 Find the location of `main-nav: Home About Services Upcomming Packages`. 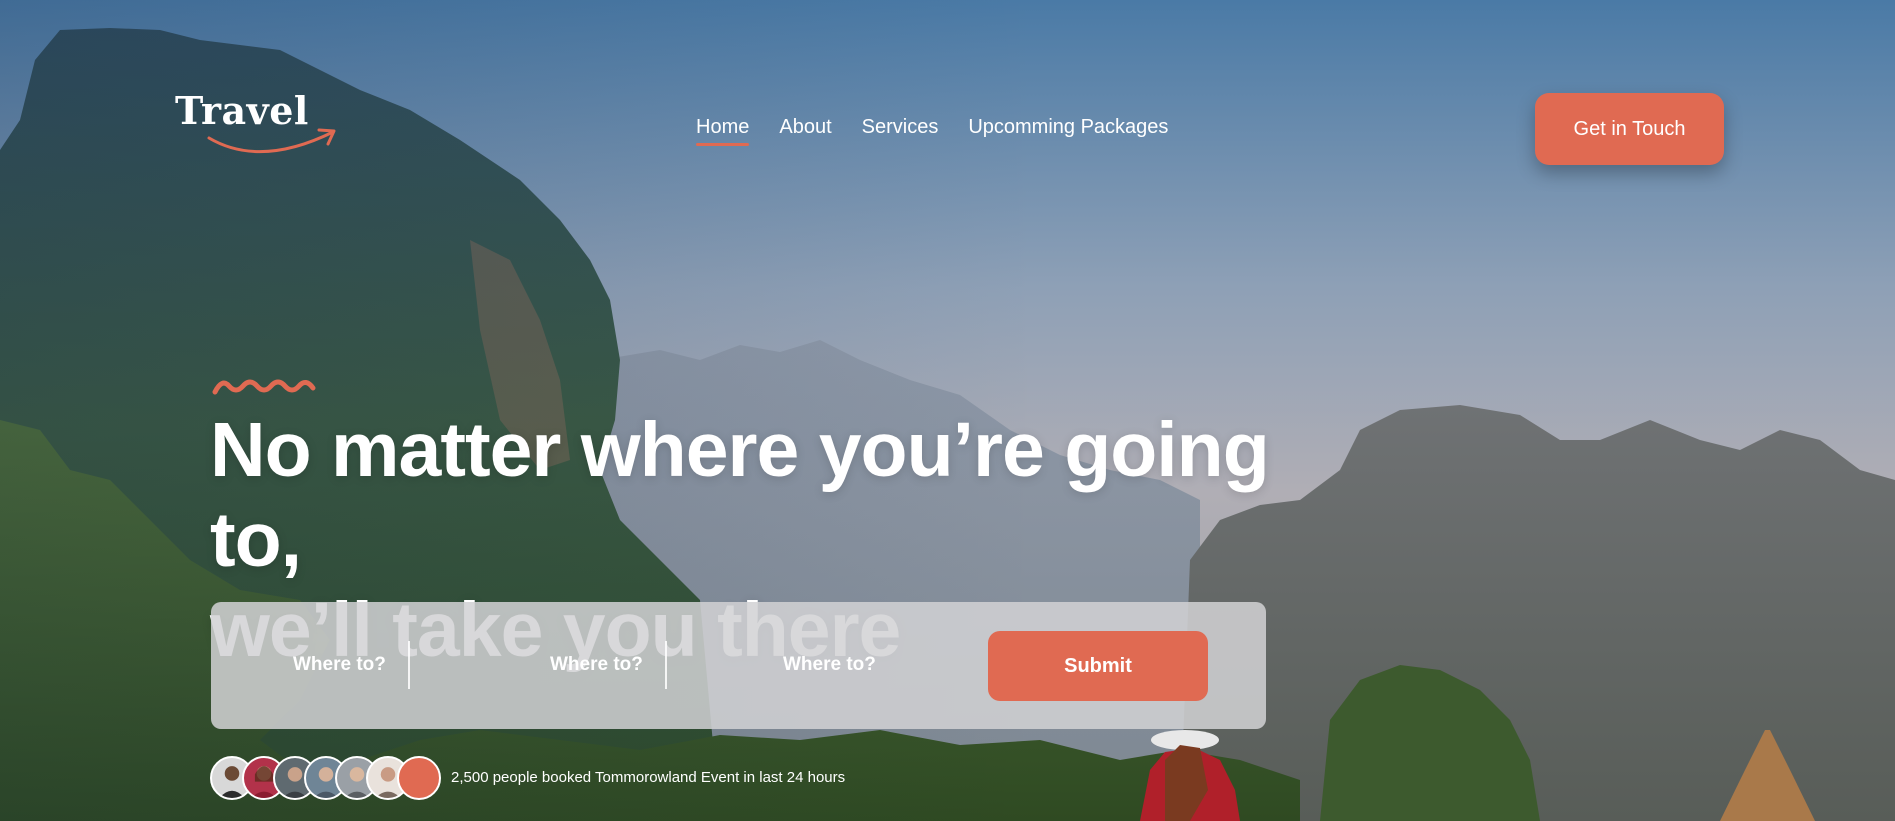

main-nav: Home About Services Upcomming Packages is located at coordinates (932, 131).